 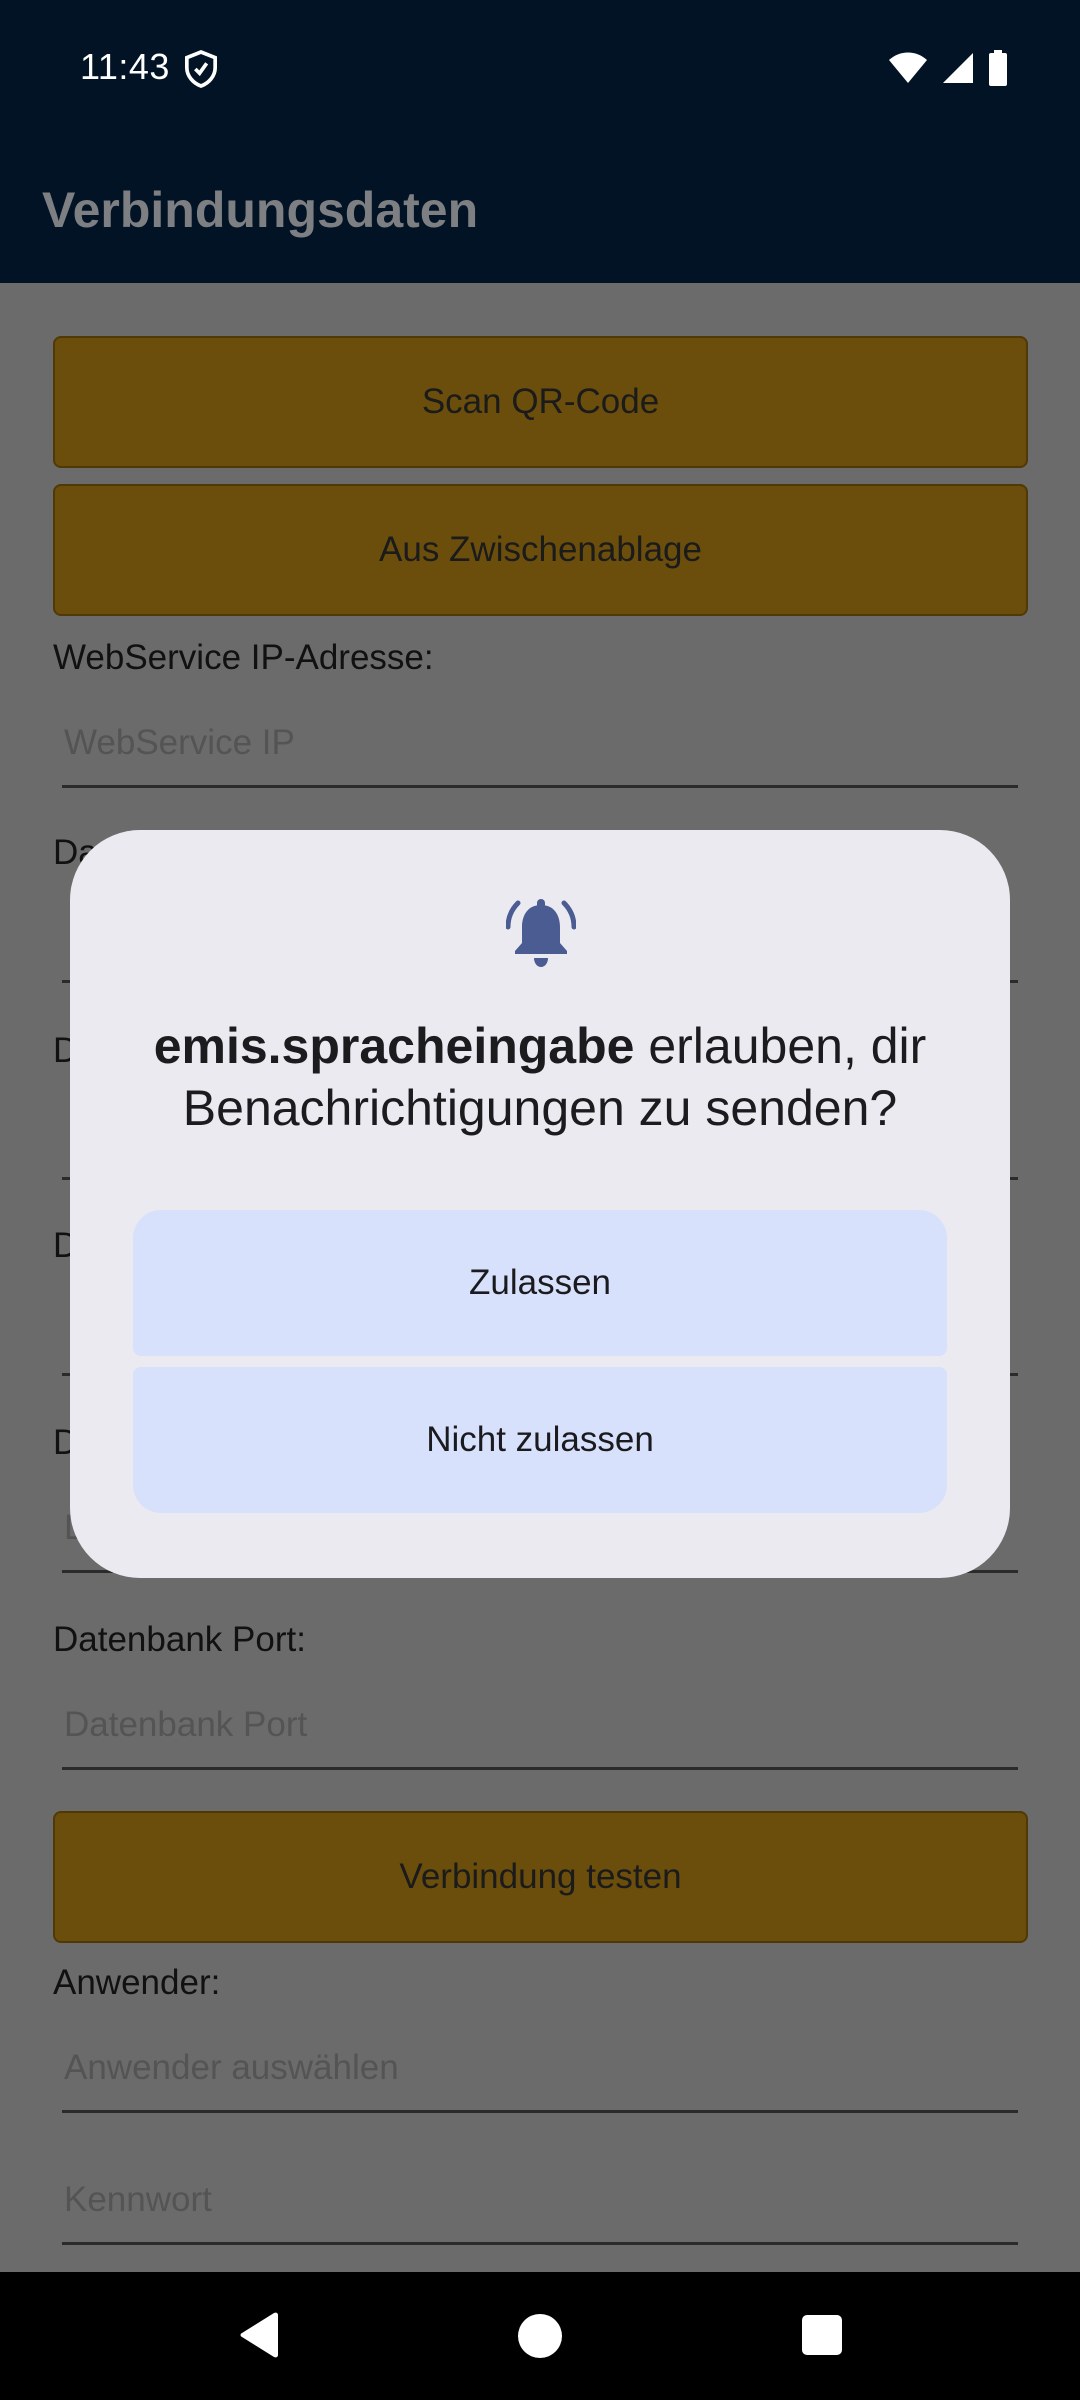 I want to click on status-icons, so click(x=948, y=68).